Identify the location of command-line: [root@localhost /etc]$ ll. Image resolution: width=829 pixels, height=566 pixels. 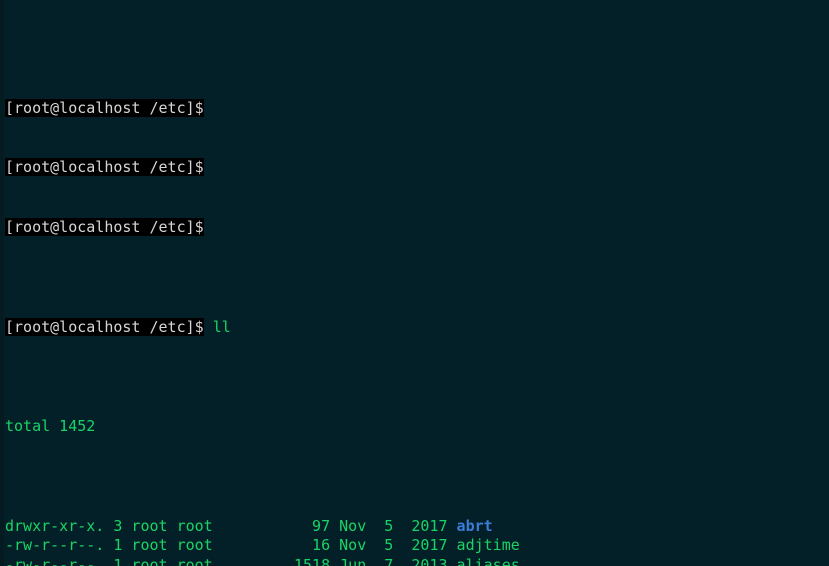
(325, 327).